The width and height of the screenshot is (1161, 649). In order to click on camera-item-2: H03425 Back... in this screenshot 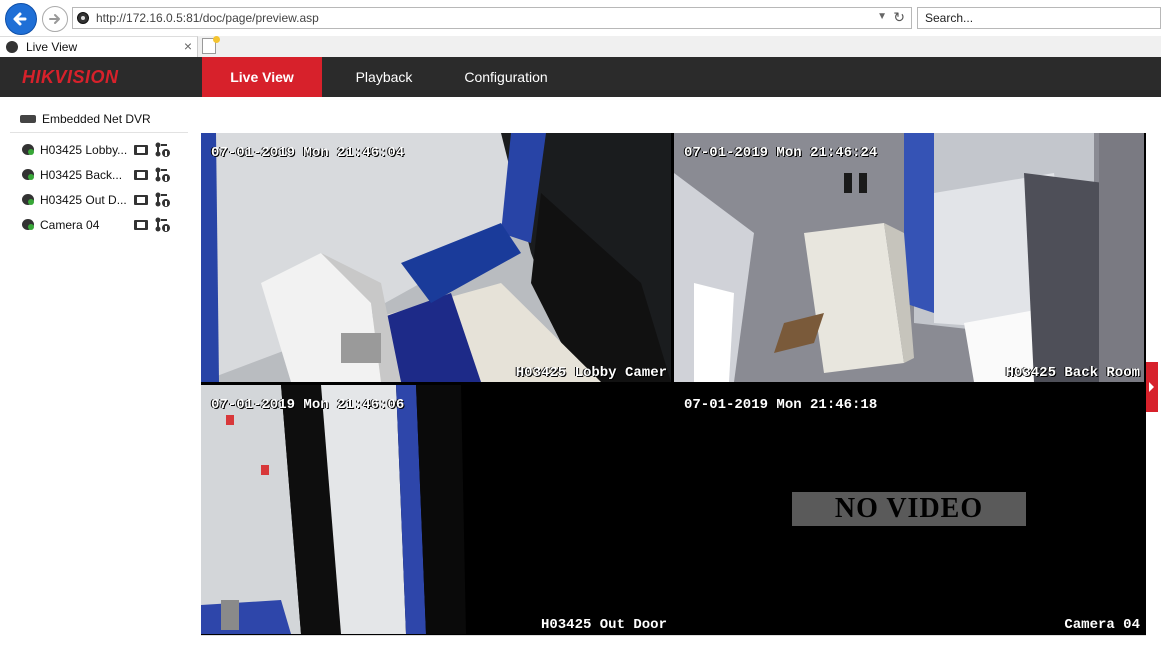, I will do `click(100, 175)`.